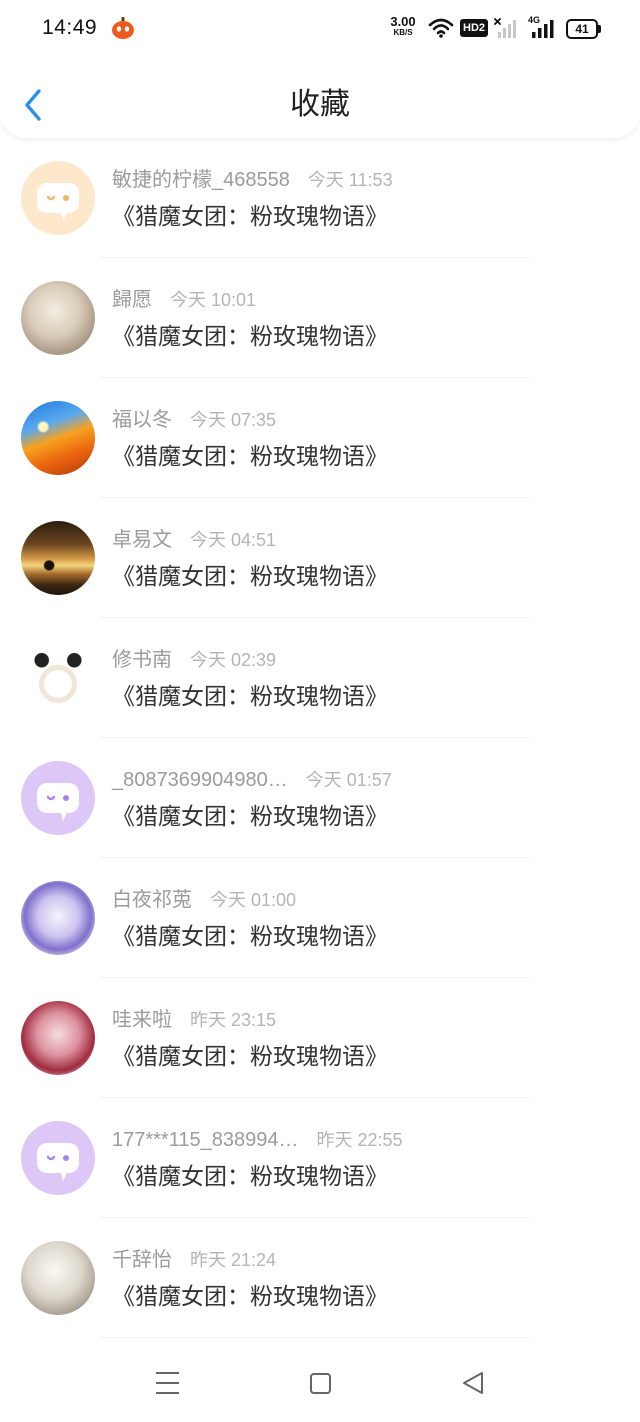  What do you see at coordinates (505, 28) in the screenshot?
I see `signal-no-service-icon` at bounding box center [505, 28].